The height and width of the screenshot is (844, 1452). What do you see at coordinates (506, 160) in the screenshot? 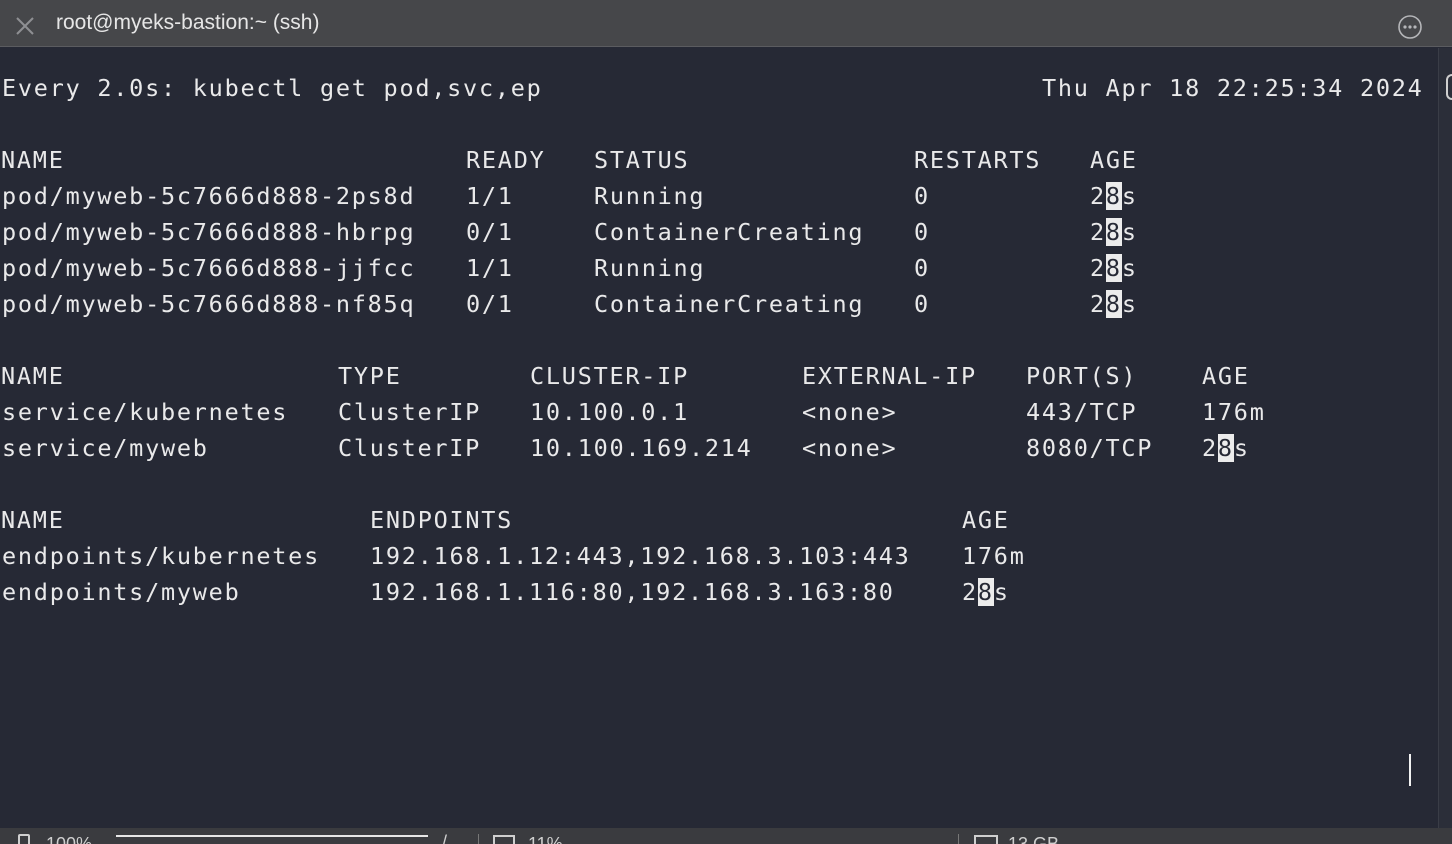
I see `col-header: READY` at bounding box center [506, 160].